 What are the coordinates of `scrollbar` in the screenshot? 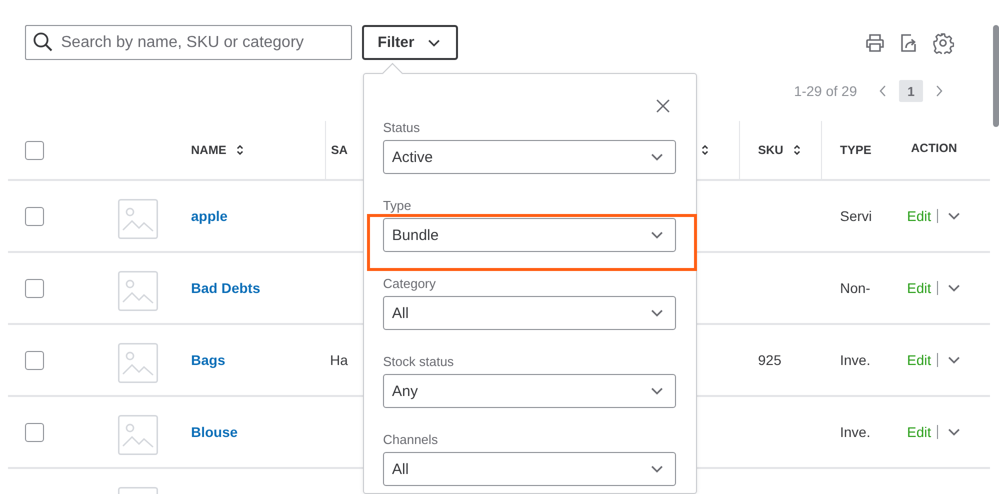 It's located at (996, 76).